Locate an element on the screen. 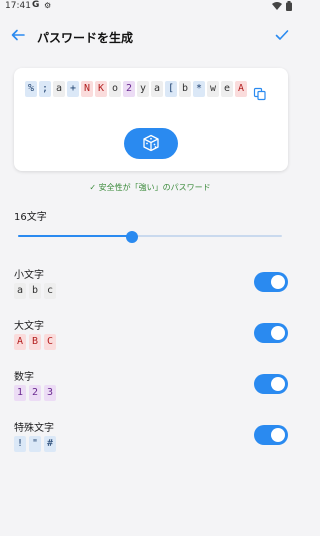 The height and width of the screenshot is (536, 320). option-row: 小文字 a b c is located at coordinates (152, 286).